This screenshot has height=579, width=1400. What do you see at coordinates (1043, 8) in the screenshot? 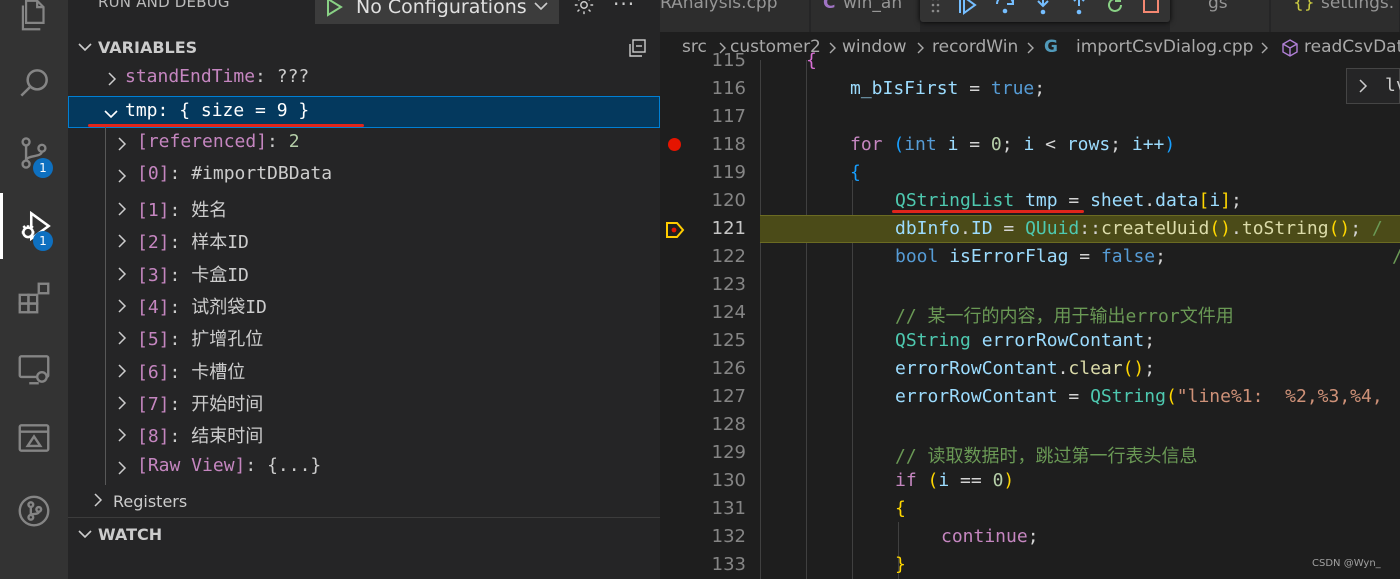
I see `step-into-icon` at bounding box center [1043, 8].